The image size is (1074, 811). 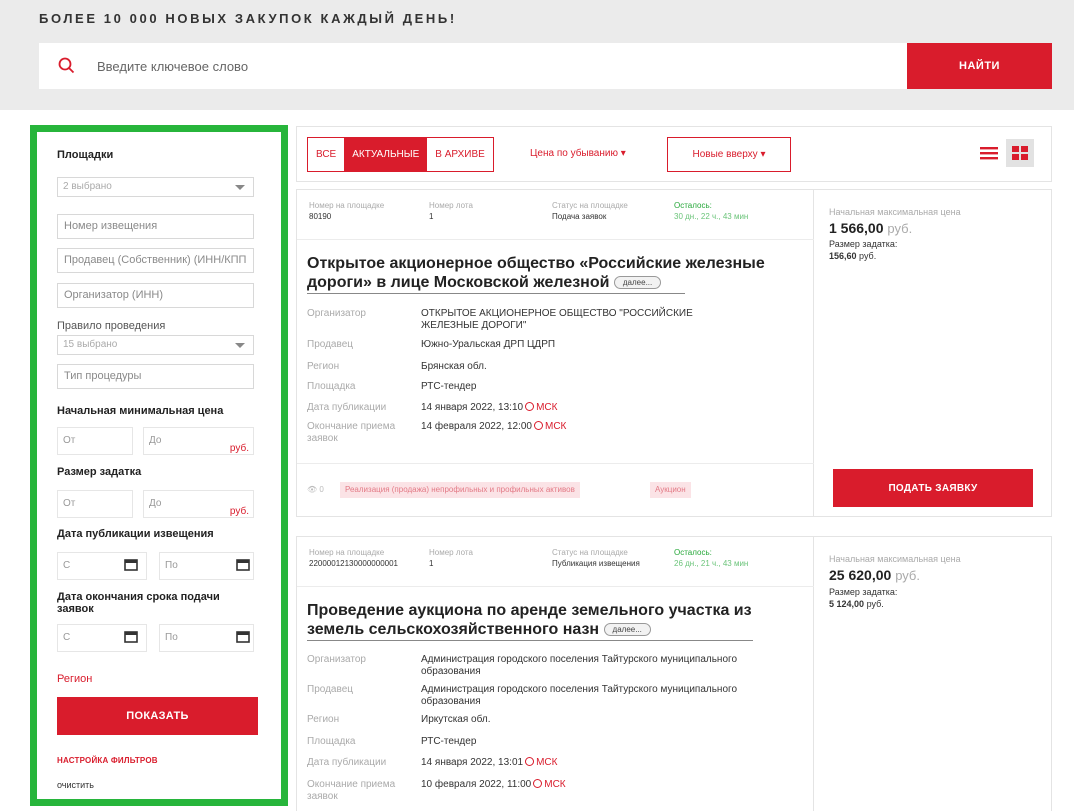 I want to click on notice-number-input: Номер извещения, so click(x=155, y=226).